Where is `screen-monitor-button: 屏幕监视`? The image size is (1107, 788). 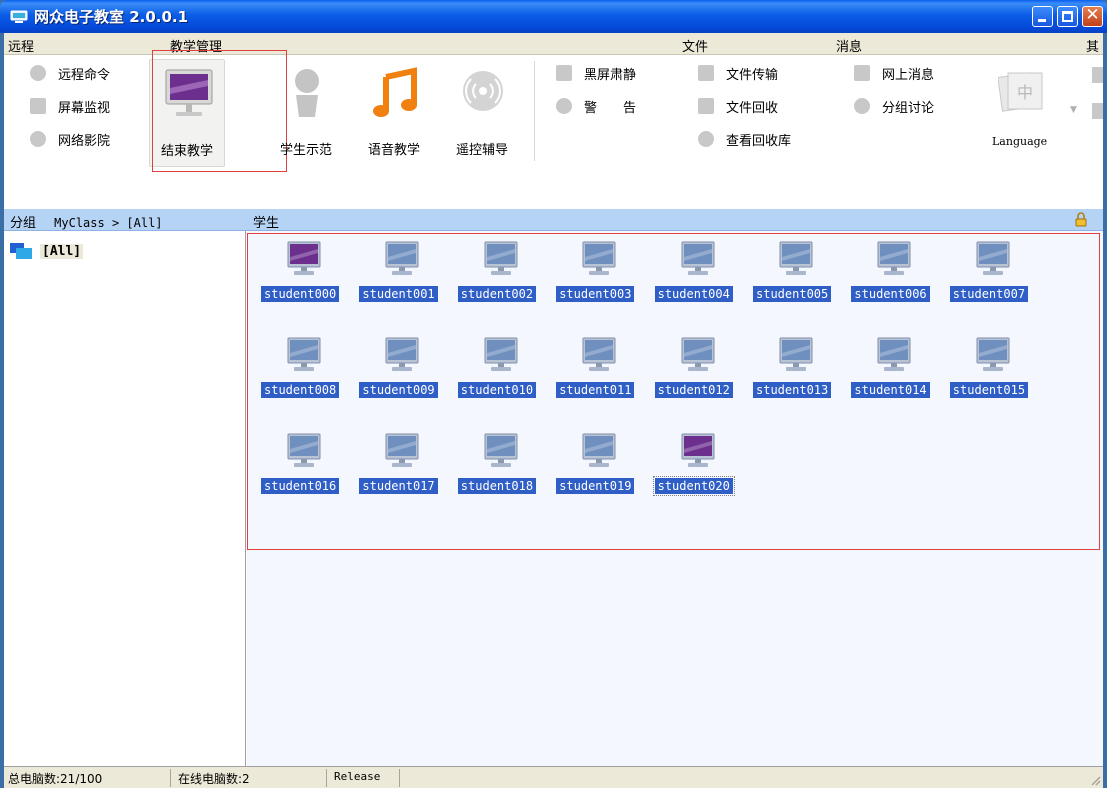
screen-monitor-button: 屏幕监视 is located at coordinates (70, 106).